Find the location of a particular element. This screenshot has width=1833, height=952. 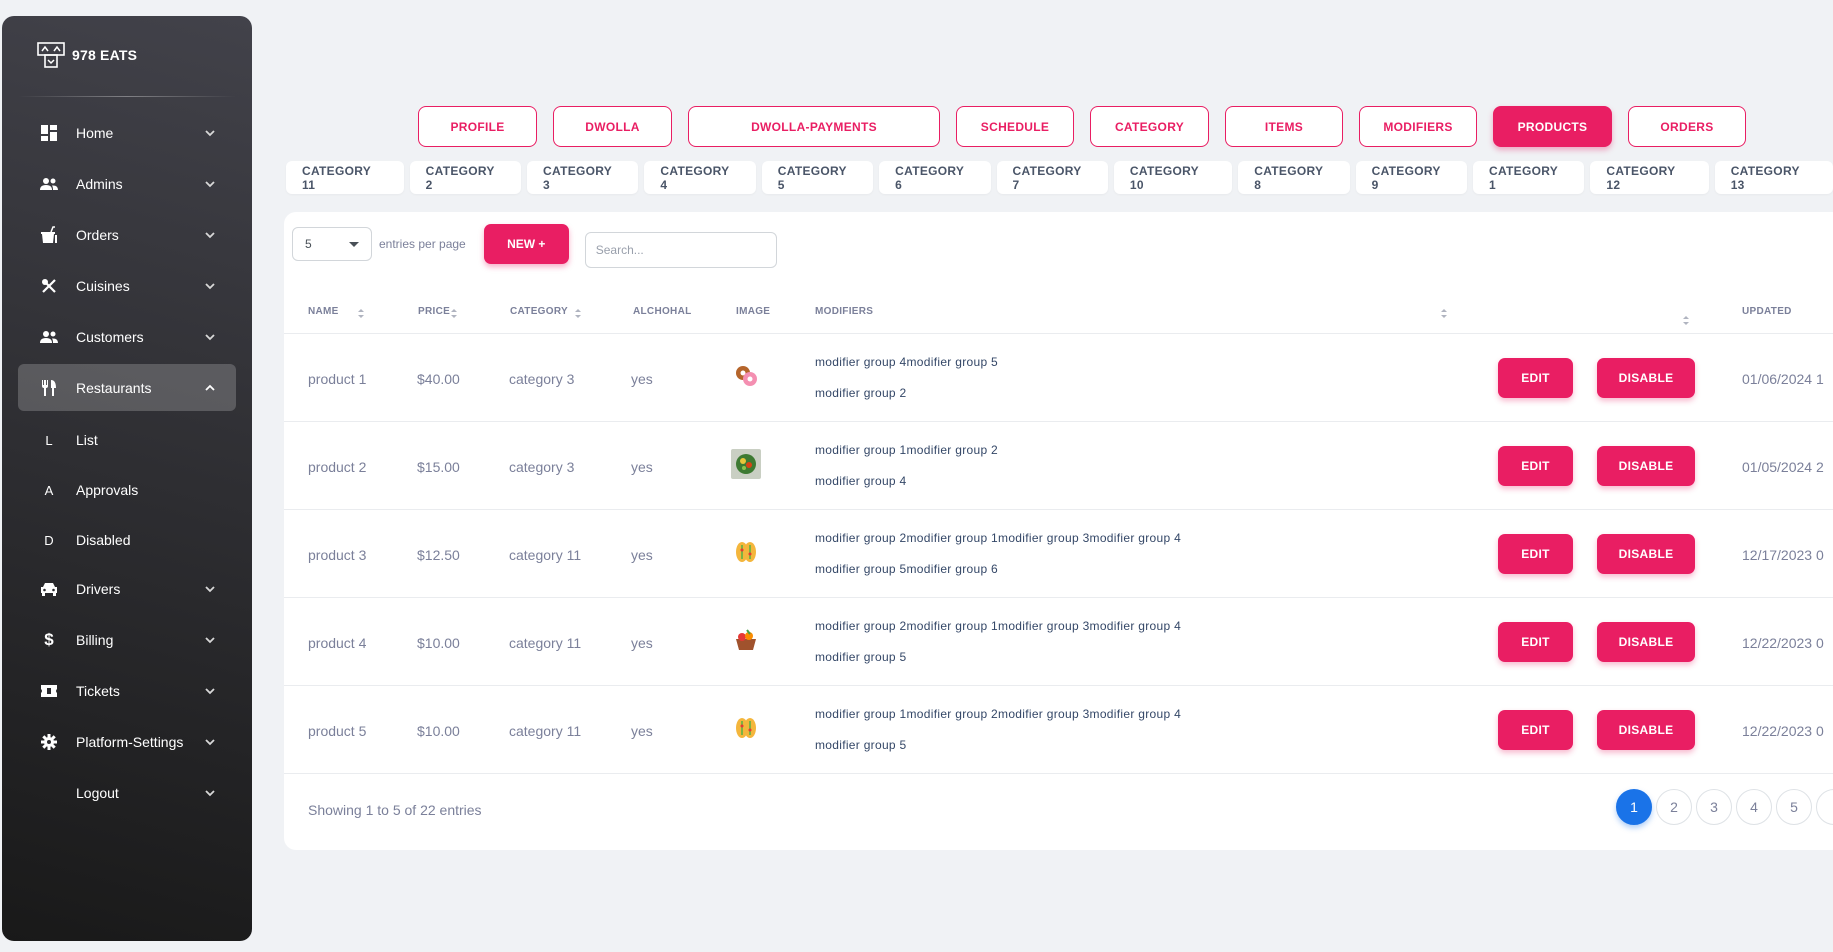

sidebar-subitem-disabled: D Disabled is located at coordinates (127, 540).